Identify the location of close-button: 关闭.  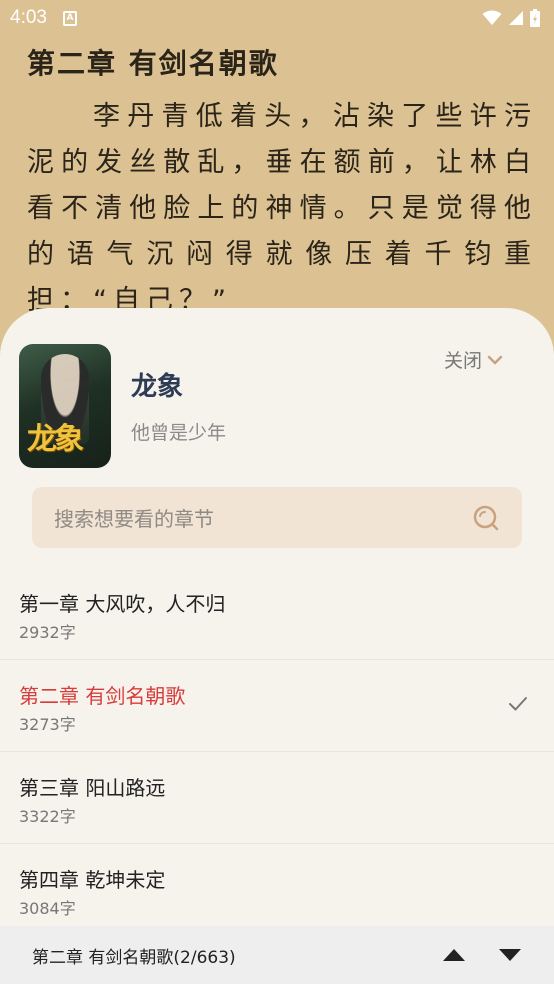
(474, 359).